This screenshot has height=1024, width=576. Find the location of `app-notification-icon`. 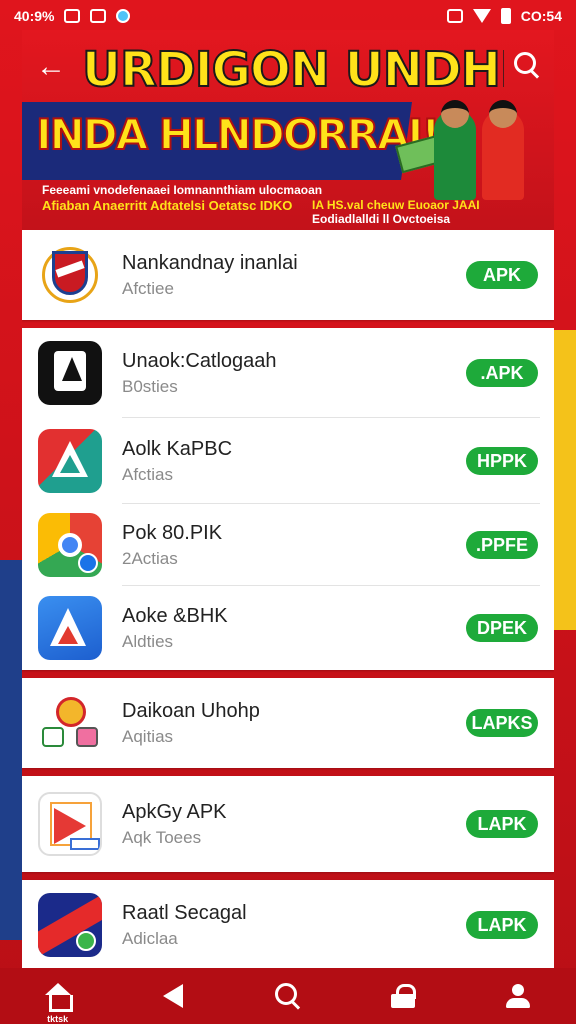

app-notification-icon is located at coordinates (123, 16).